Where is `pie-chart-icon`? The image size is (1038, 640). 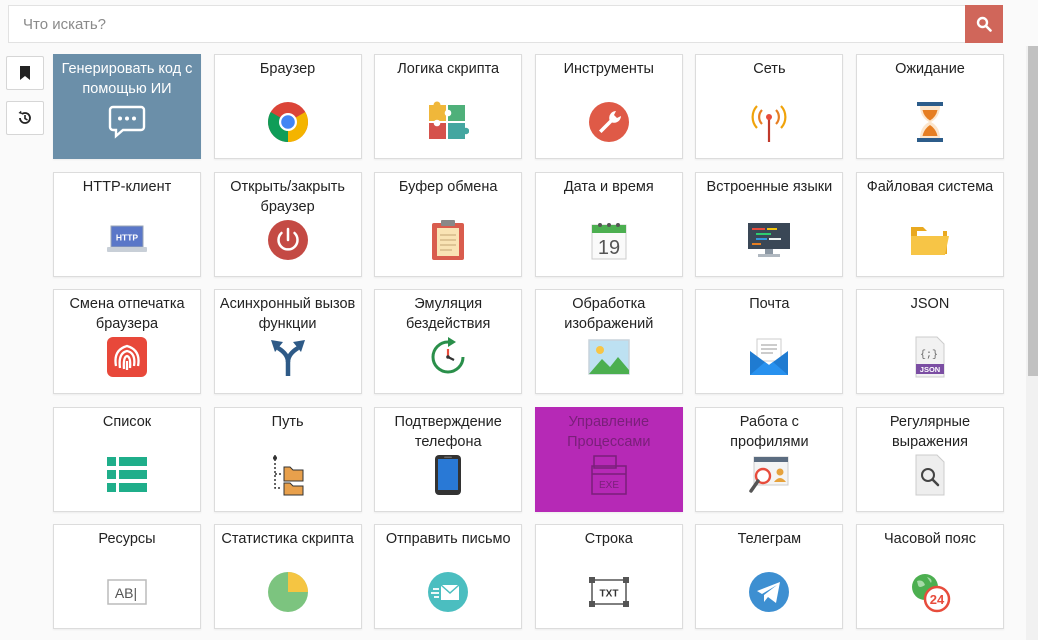 pie-chart-icon is located at coordinates (288, 592).